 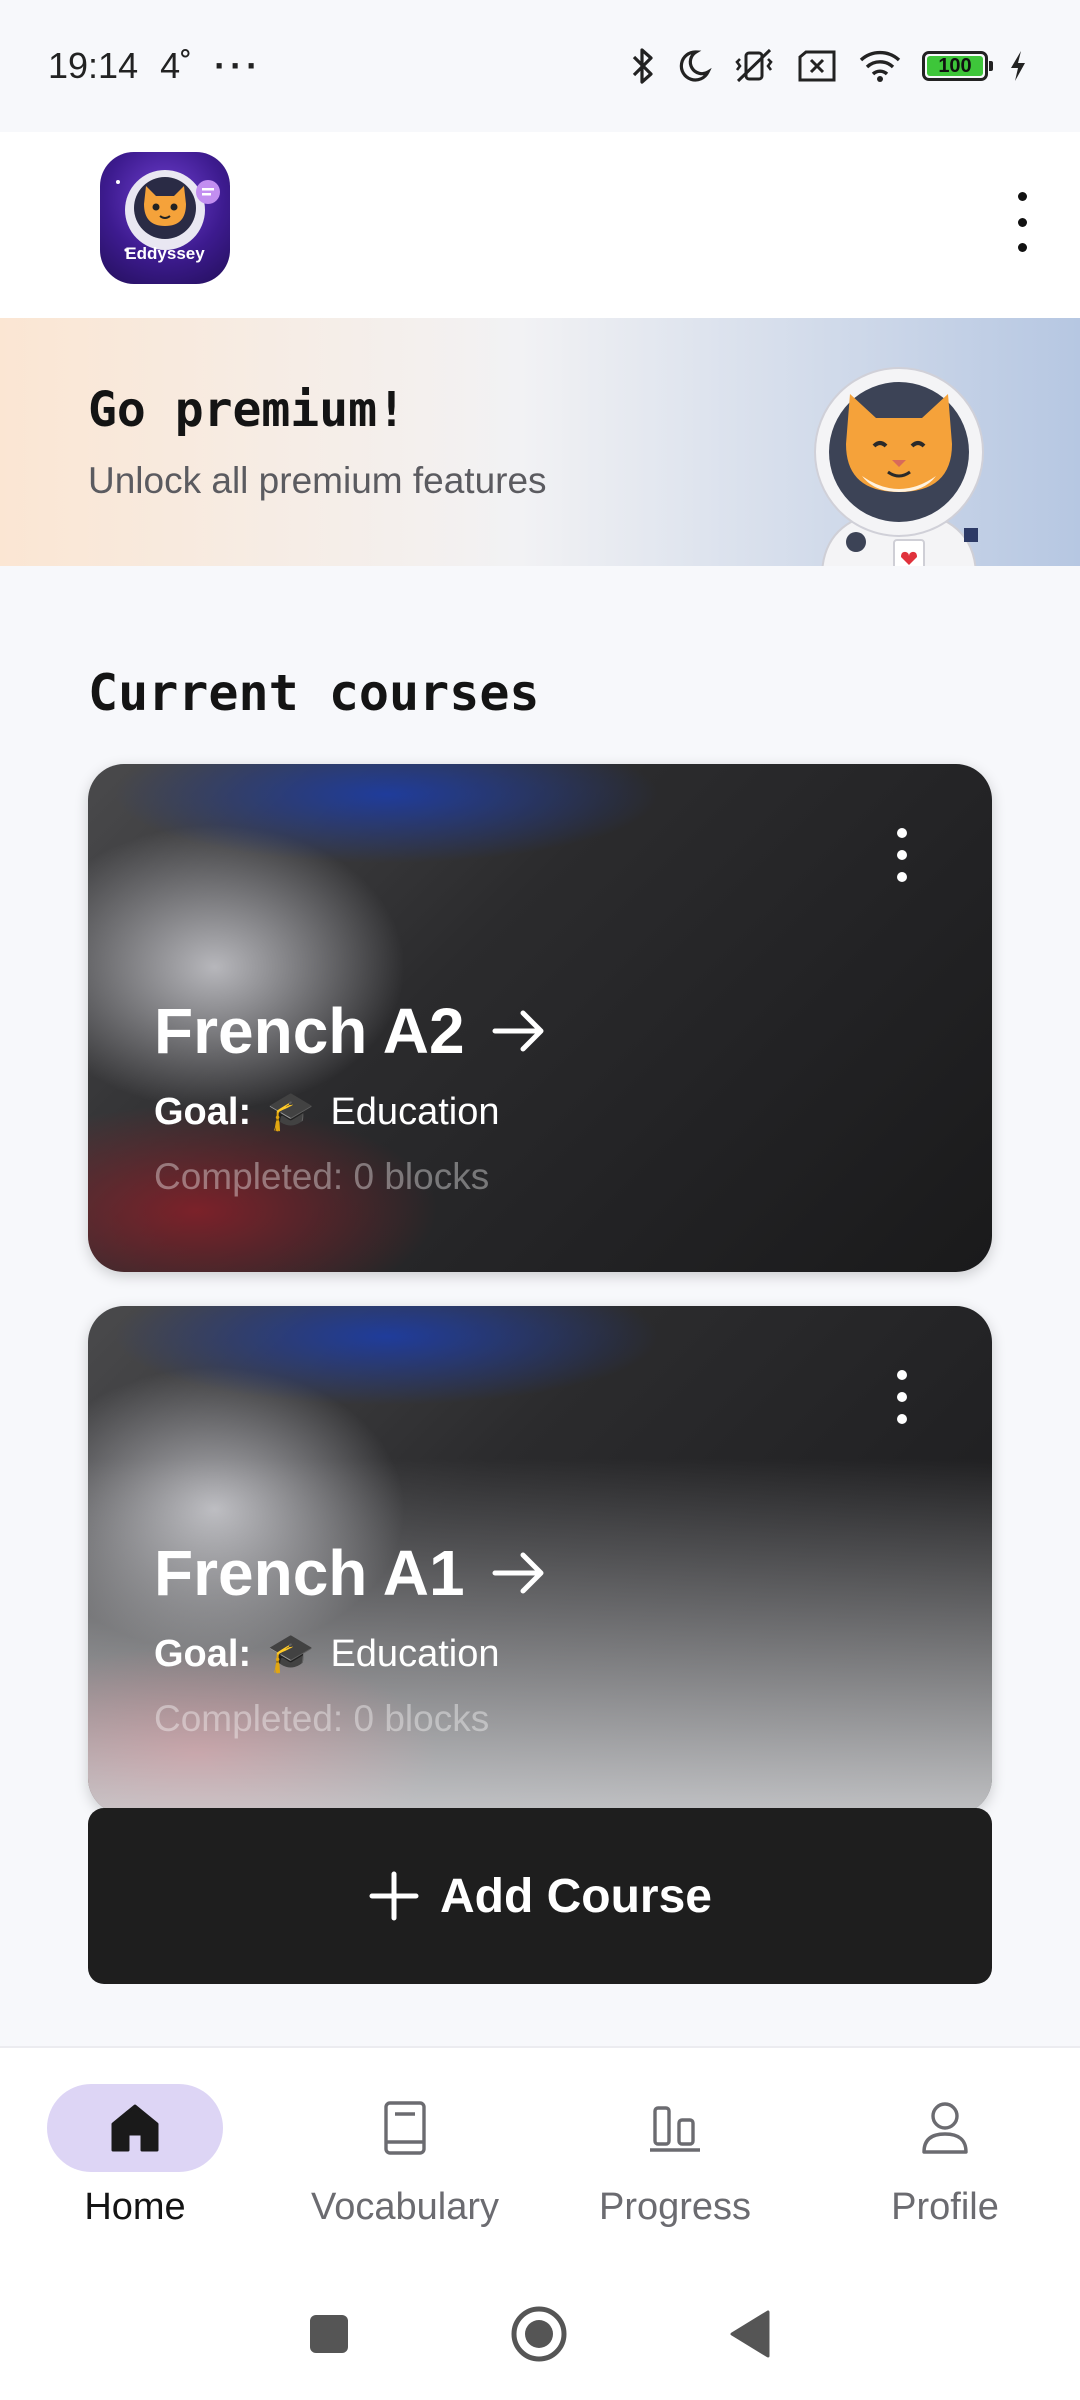 I want to click on home-circle-icon, so click(x=539, y=2334).